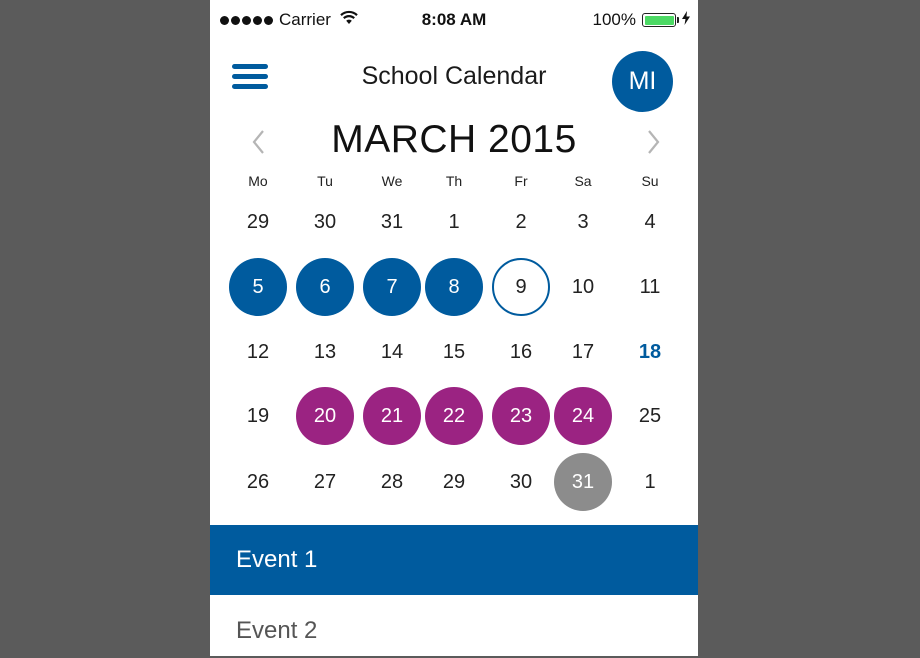 The width and height of the screenshot is (920, 658). I want to click on calendar-day: 7, so click(392, 287).